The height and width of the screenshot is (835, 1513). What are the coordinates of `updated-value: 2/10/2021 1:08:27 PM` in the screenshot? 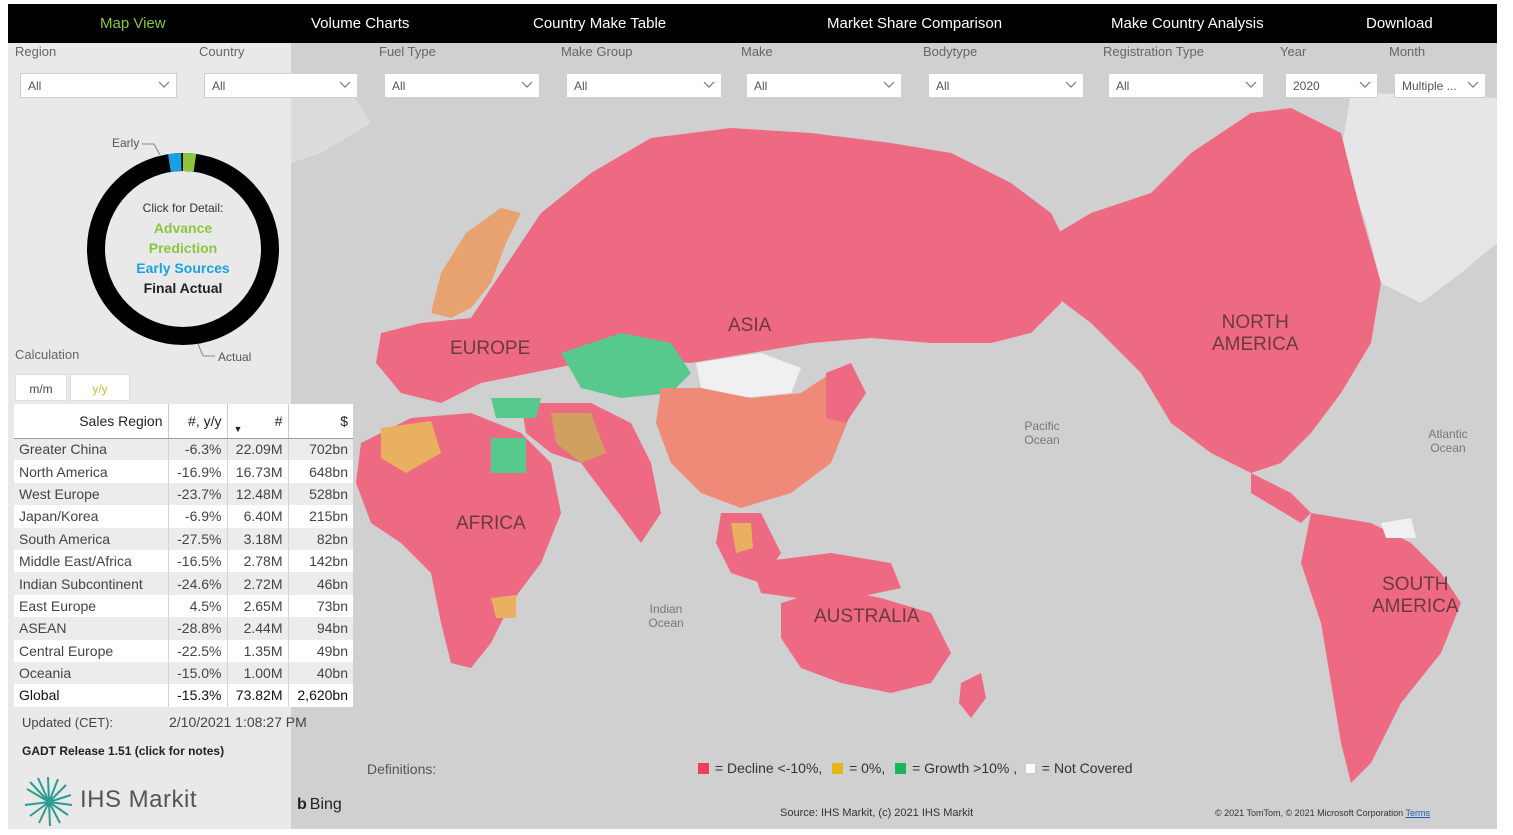 It's located at (238, 722).